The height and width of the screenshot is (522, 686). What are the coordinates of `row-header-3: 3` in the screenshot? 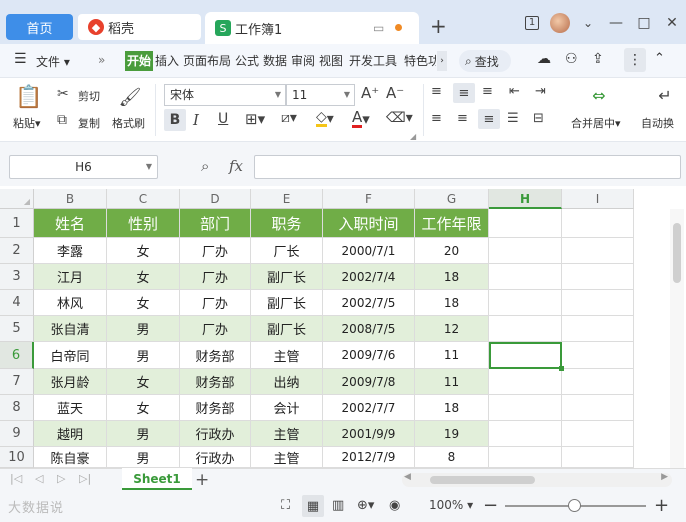 It's located at (17, 277).